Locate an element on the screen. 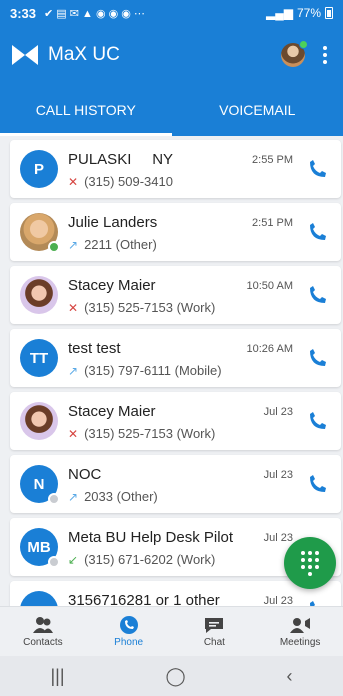  call-number: (315) 797-6111 (Mobile) is located at coordinates (153, 370).